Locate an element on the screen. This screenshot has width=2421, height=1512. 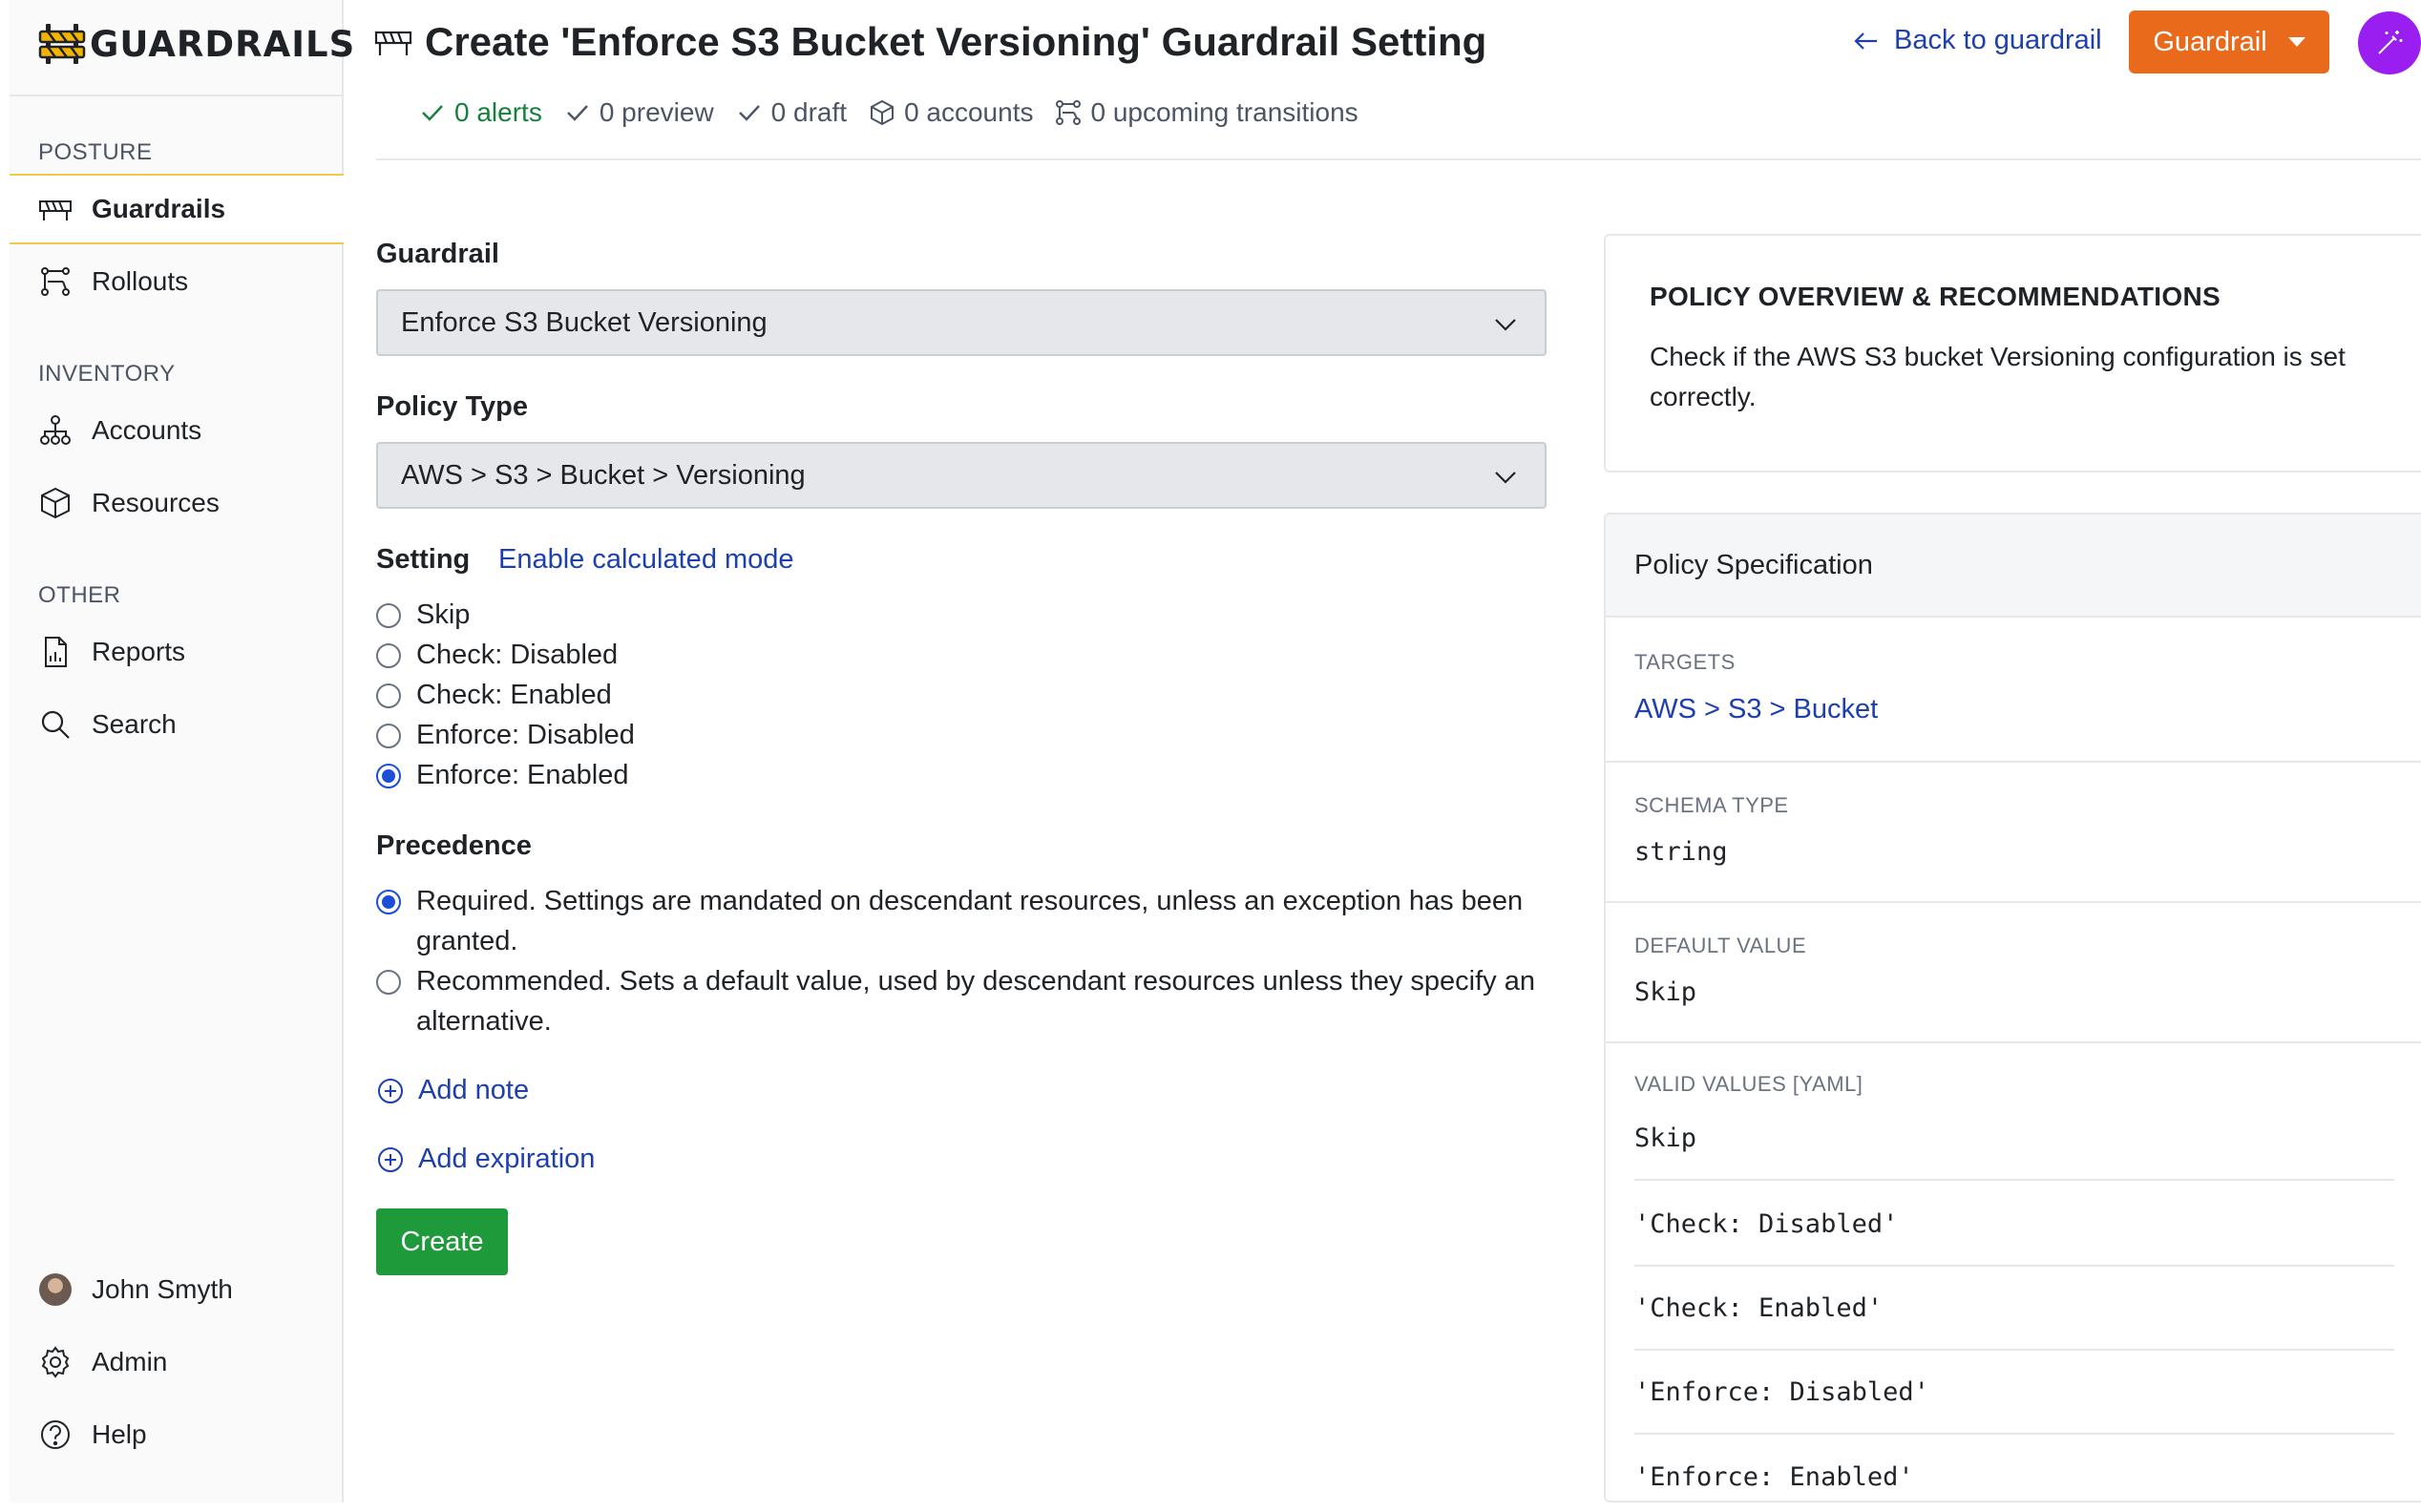
header-divider is located at coordinates (1398, 159).